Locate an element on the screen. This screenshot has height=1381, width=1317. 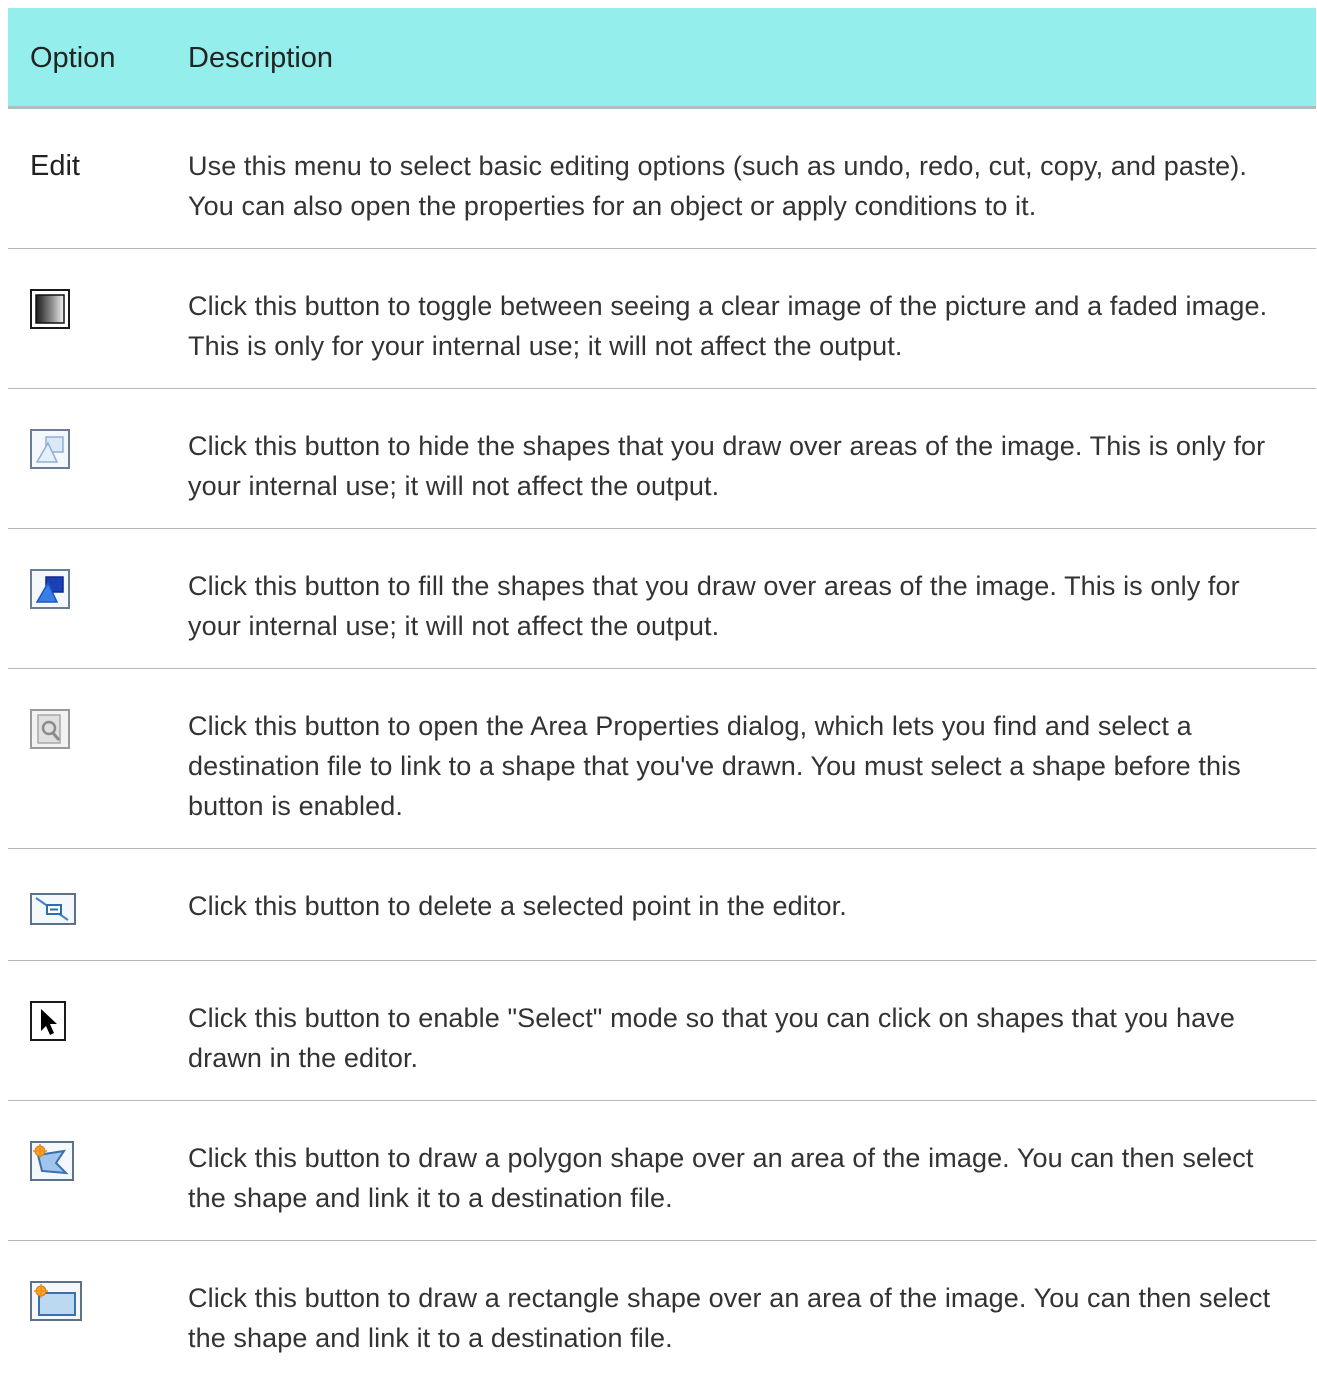
hide-shapes-icon is located at coordinates (50, 449).